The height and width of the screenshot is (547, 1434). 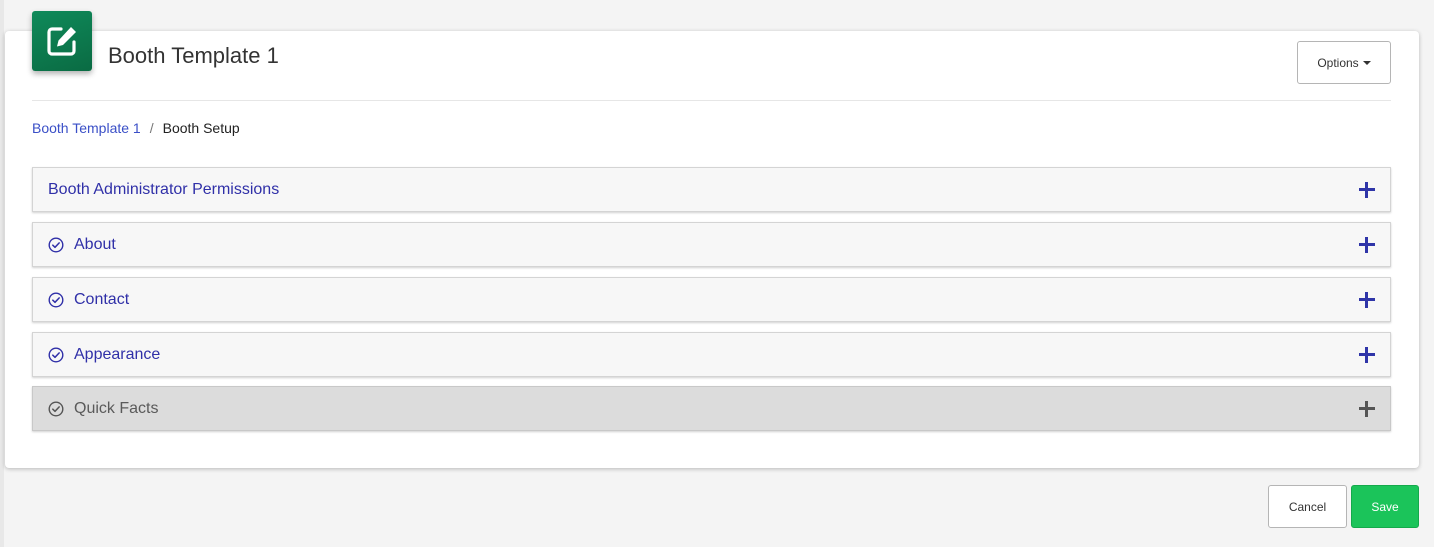 What do you see at coordinates (164, 189) in the screenshot?
I see `panel-title: Booth Administrator Permissions` at bounding box center [164, 189].